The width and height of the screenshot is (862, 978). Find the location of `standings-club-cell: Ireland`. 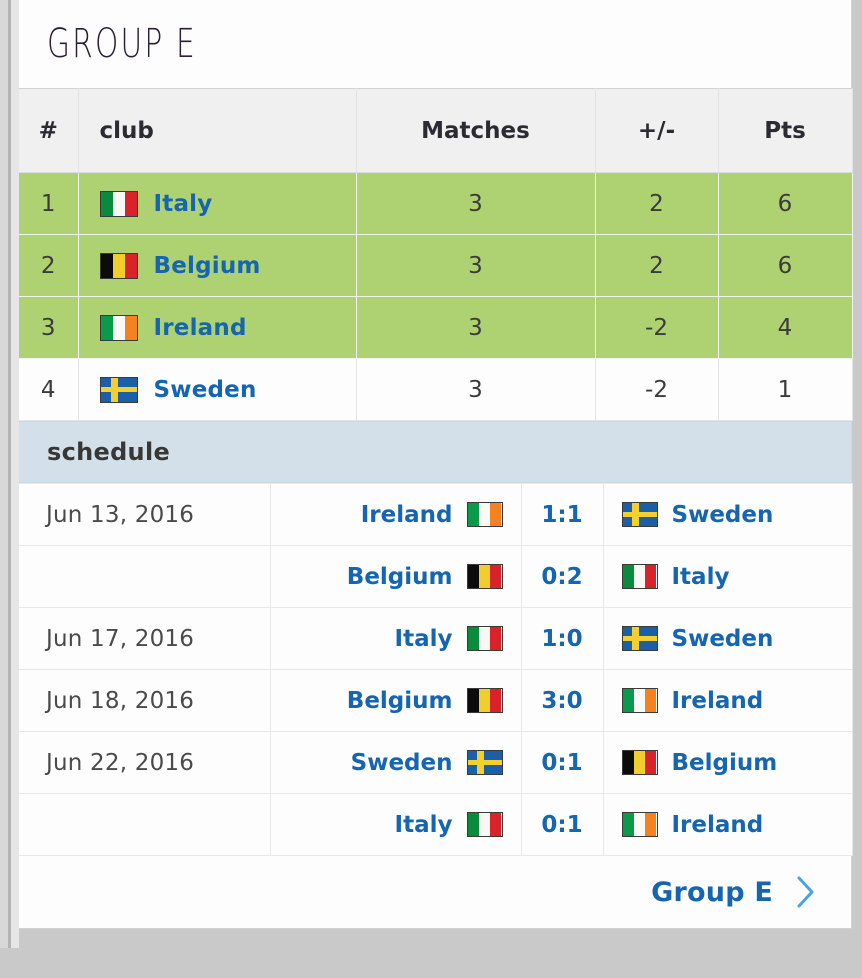

standings-club-cell: Ireland is located at coordinates (217, 327).